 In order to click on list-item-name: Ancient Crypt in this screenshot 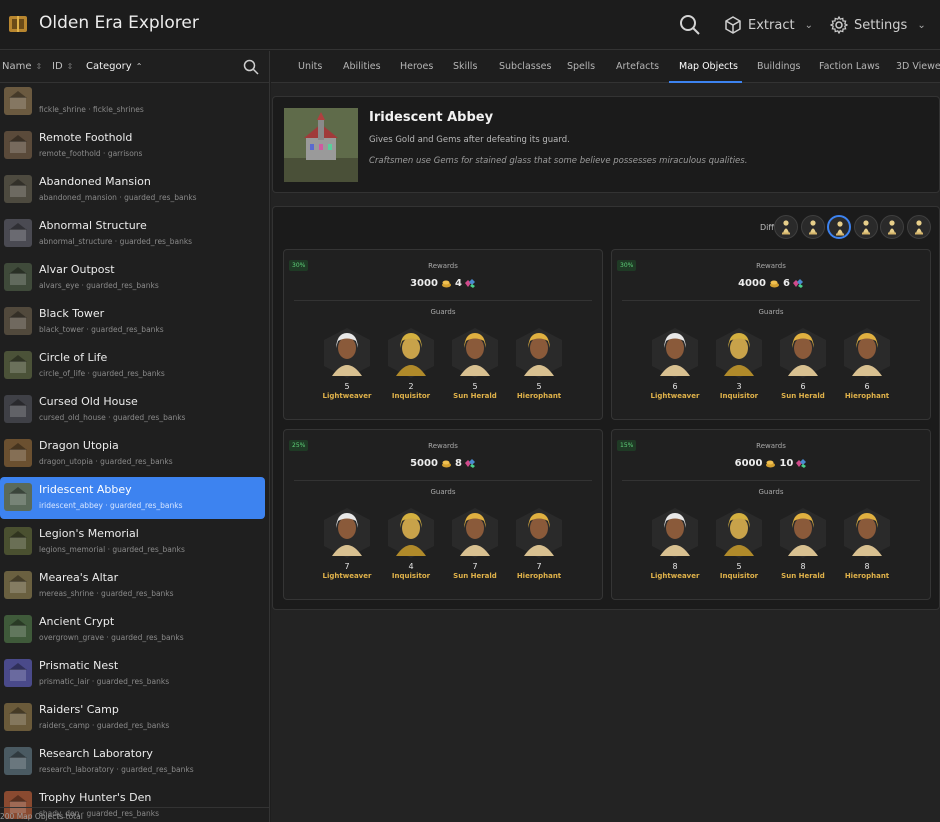, I will do `click(77, 621)`.